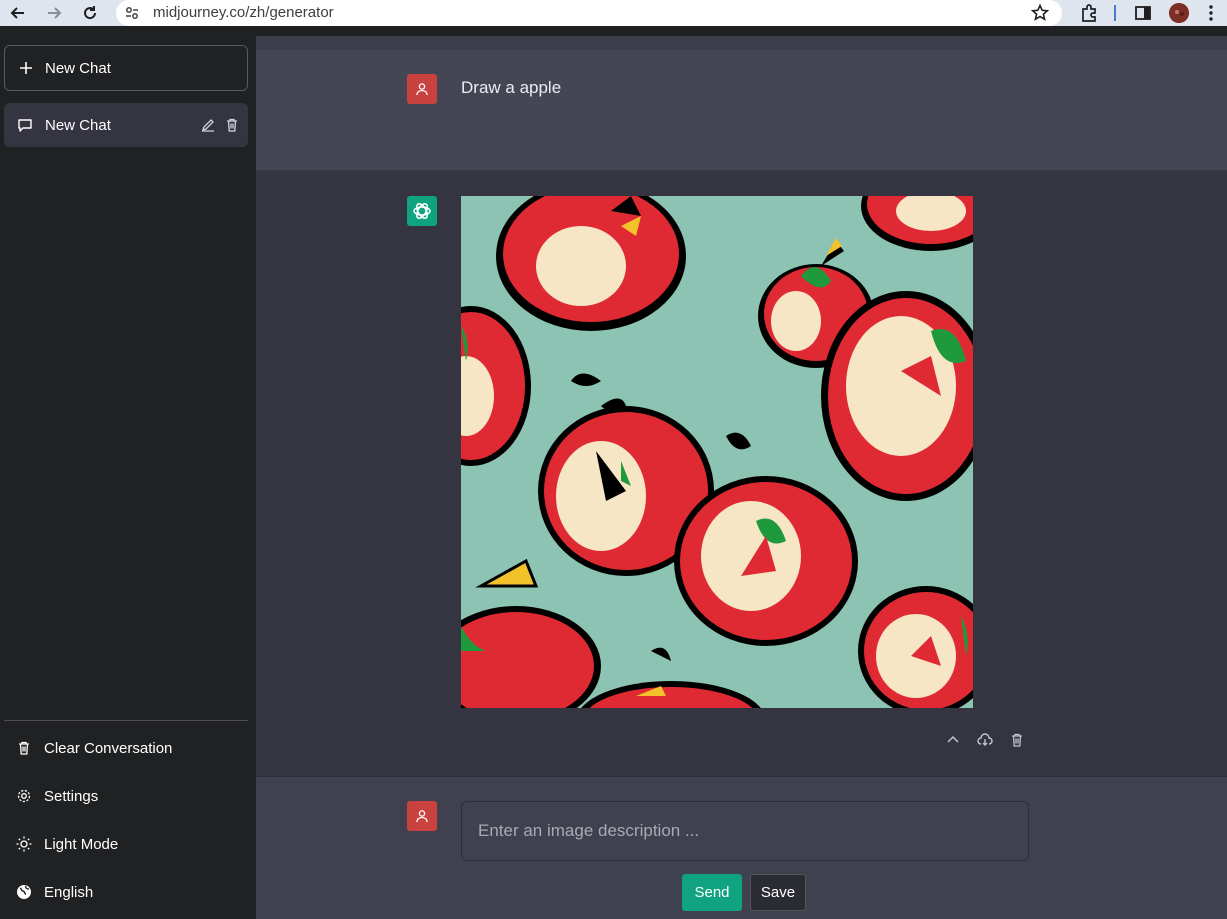 This screenshot has height=919, width=1227. I want to click on settings-label: Settings, so click(71, 796).